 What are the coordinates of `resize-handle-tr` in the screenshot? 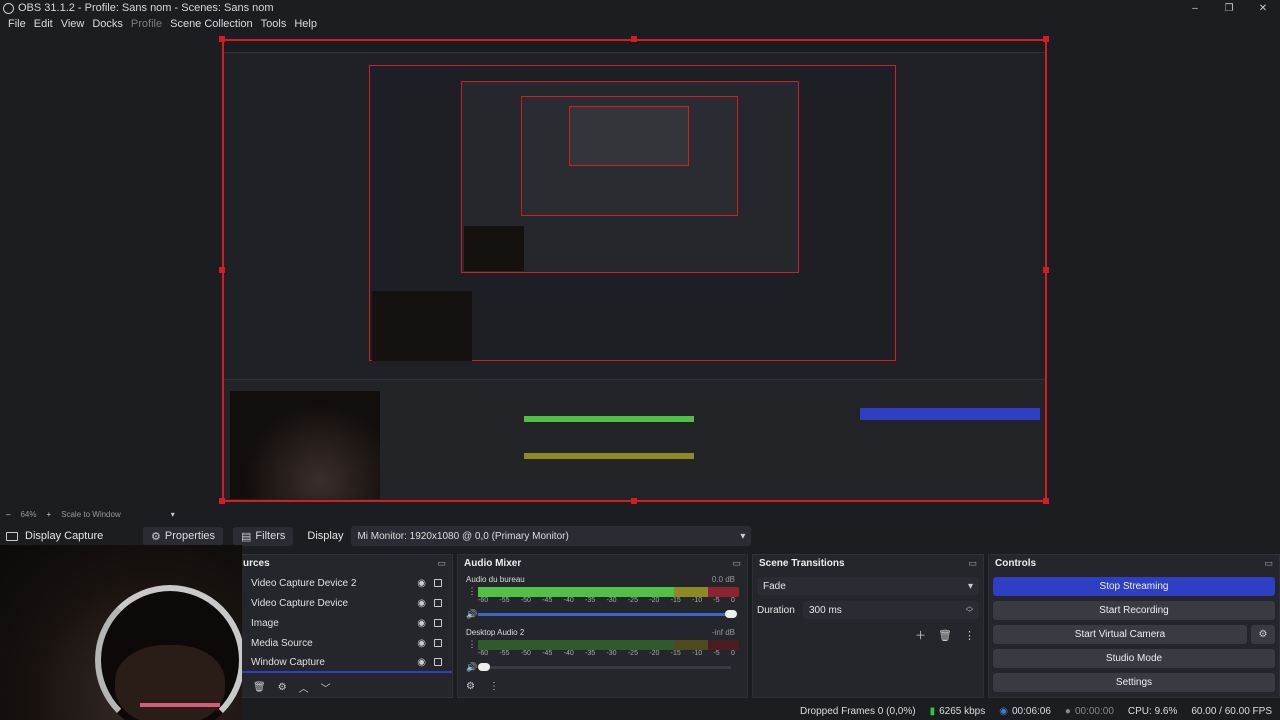 It's located at (1046, 39).